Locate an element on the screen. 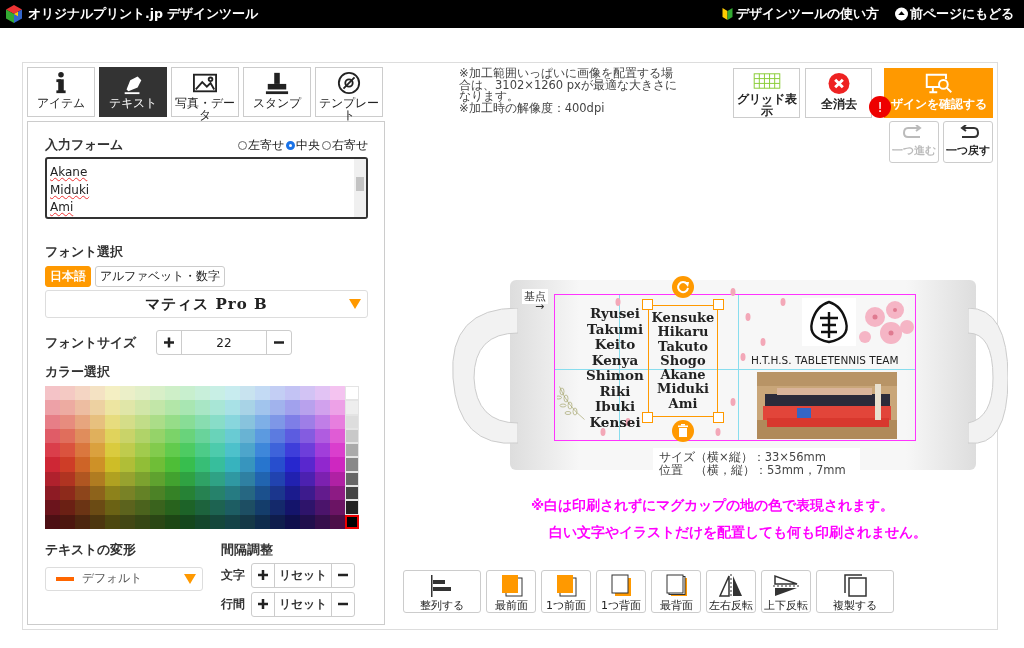 This screenshot has height=648, width=1024. toolbar-button: 最前面 is located at coordinates (511, 591).